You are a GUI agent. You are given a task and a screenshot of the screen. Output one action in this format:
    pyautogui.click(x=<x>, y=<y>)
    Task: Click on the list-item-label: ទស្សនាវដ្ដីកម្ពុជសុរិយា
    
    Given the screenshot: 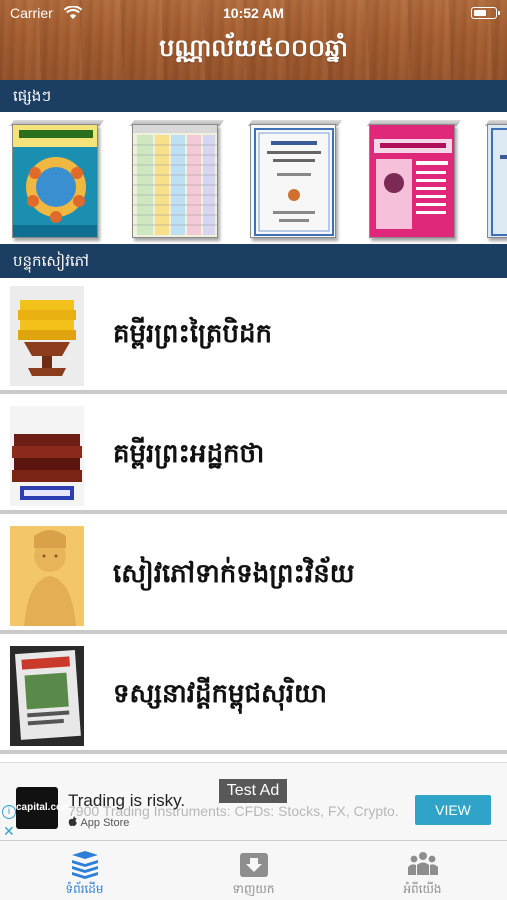 What is the action you would take?
    pyautogui.click(x=220, y=694)
    